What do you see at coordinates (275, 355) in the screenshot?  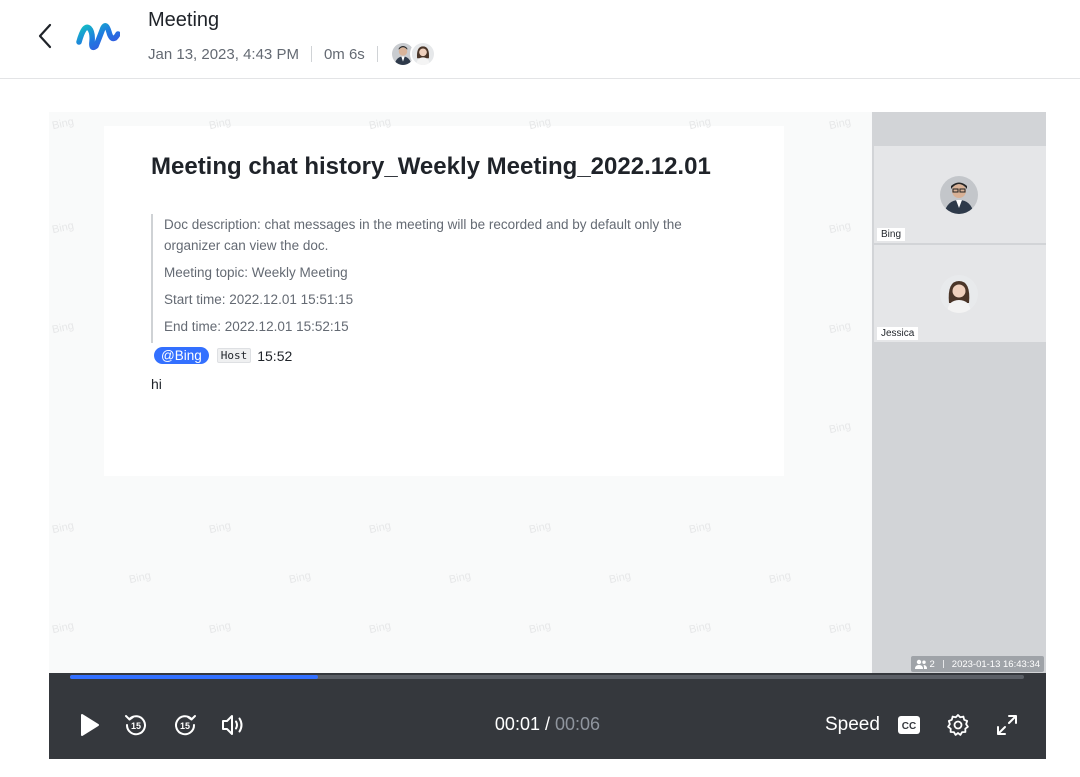 I see `message-time: 15:52` at bounding box center [275, 355].